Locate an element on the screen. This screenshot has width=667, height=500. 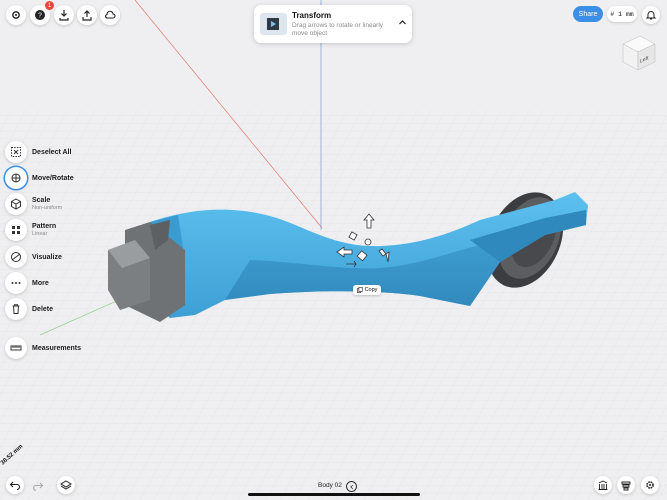
tool-more: More is located at coordinates (27, 283).